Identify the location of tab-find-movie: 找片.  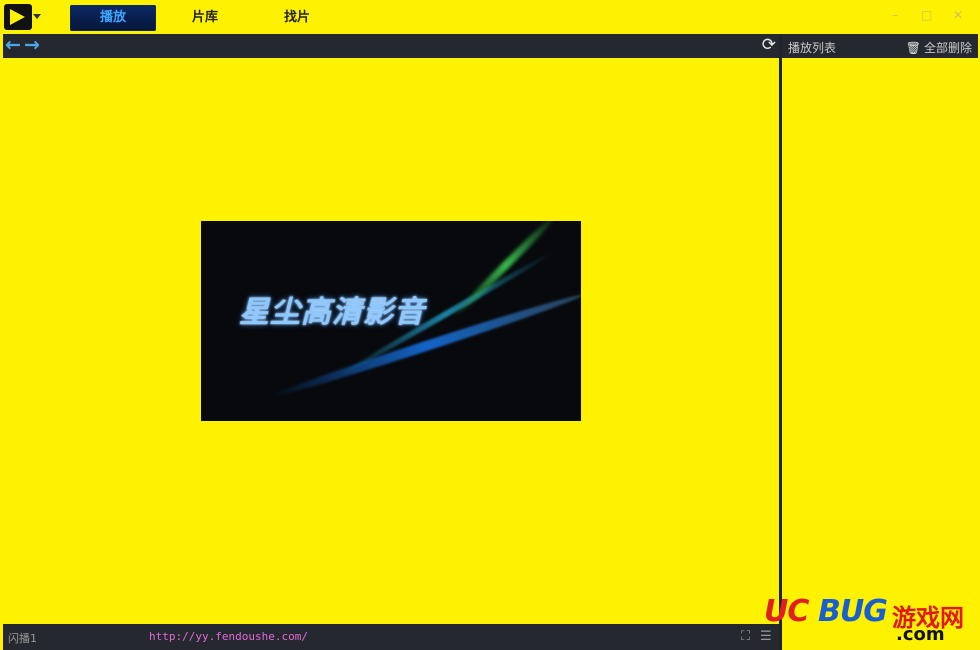
(297, 18).